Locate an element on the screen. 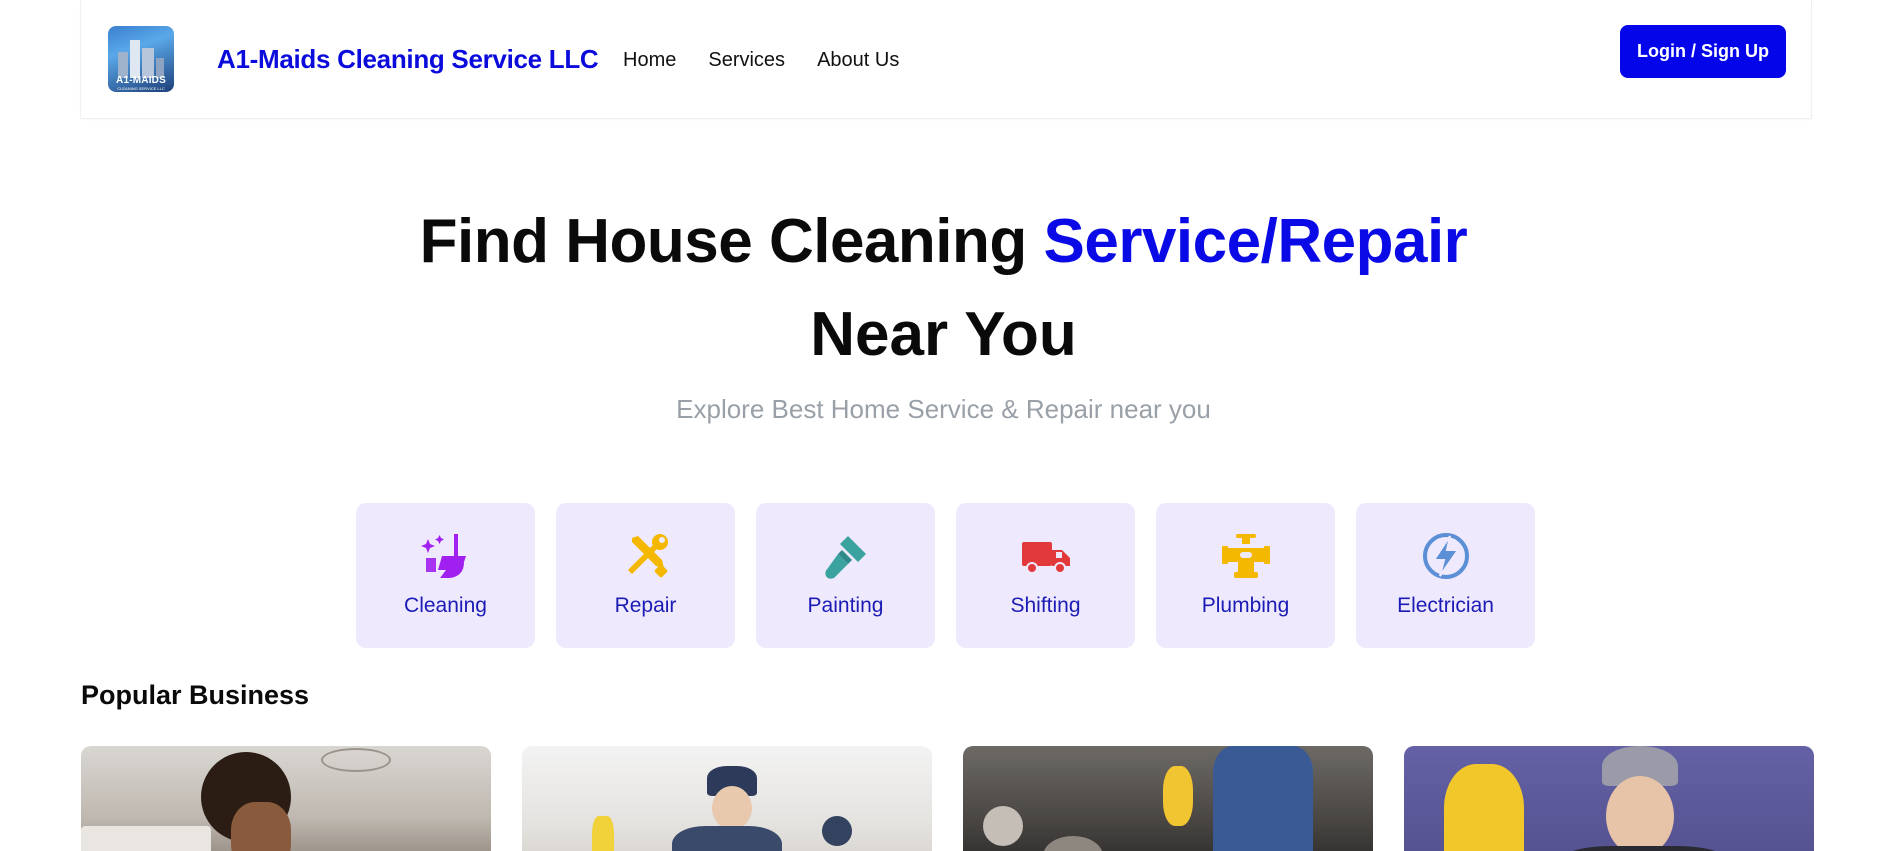 The width and height of the screenshot is (1887, 851). hero-title-part1: Find House Cleaning is located at coordinates (731, 241).